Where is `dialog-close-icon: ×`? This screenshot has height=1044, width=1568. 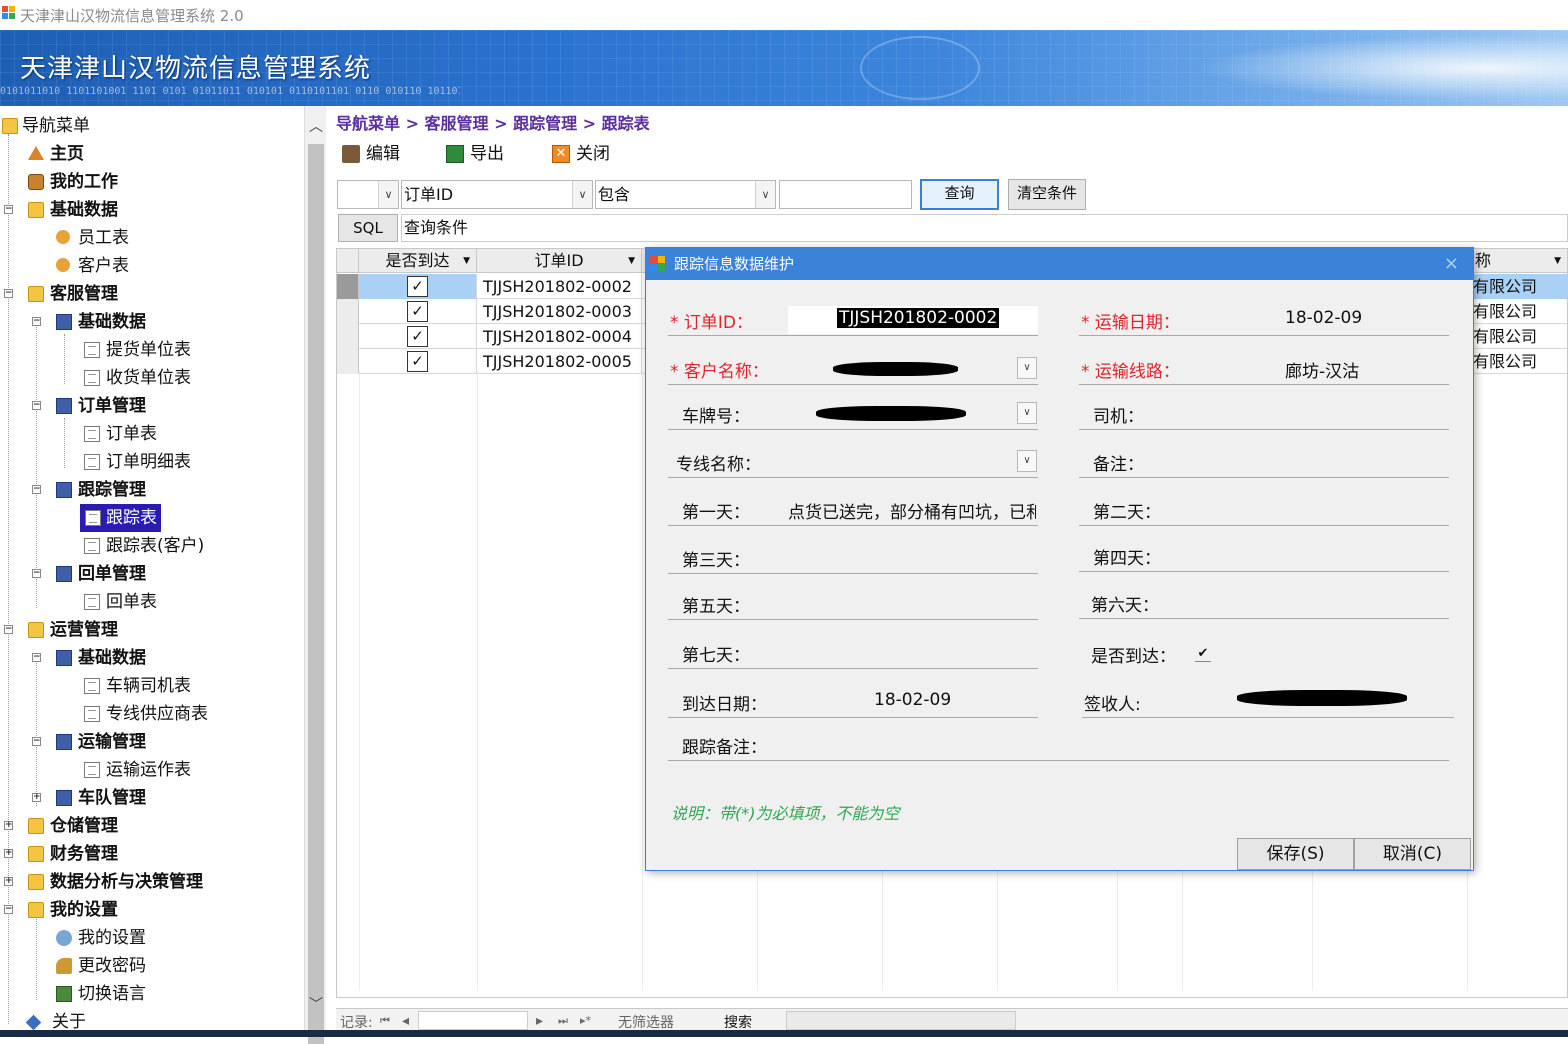
dialog-close-icon: × is located at coordinates (1451, 264).